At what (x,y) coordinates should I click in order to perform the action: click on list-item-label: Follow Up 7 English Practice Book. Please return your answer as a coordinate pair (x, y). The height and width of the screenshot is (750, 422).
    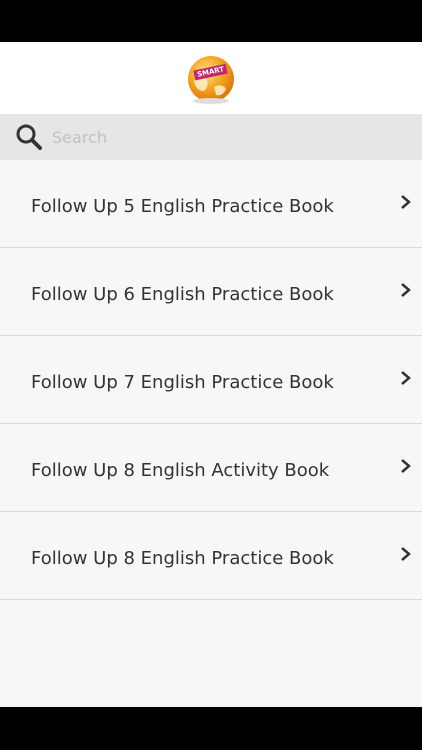
    Looking at the image, I should click on (182, 382).